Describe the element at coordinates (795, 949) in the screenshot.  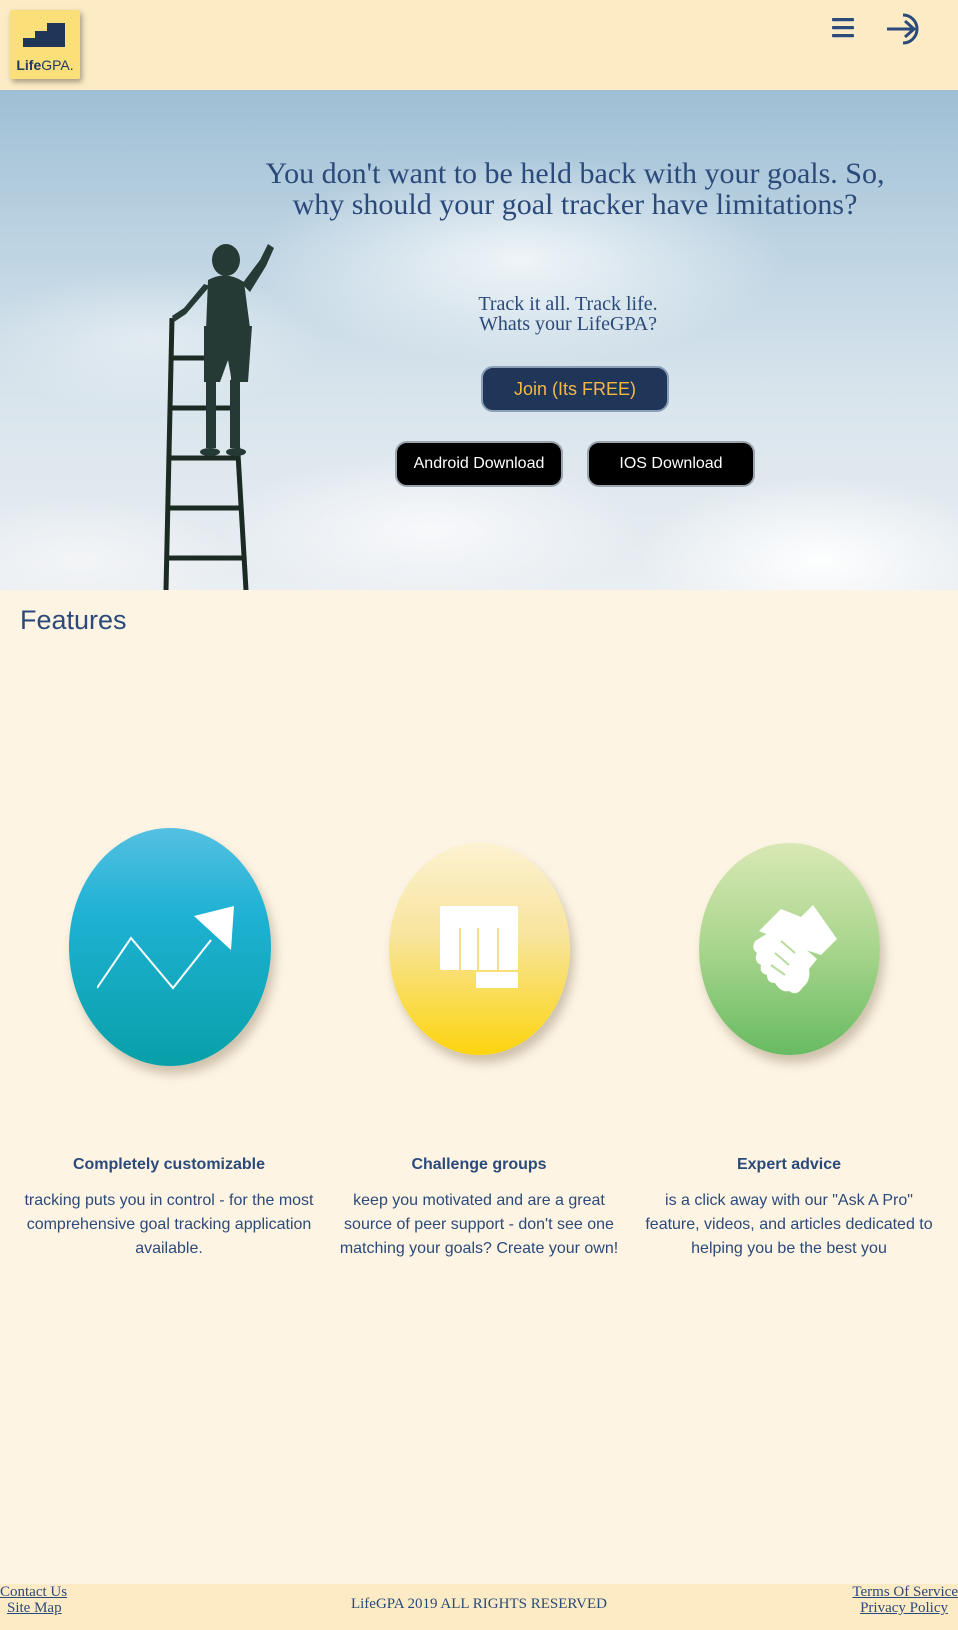
I see `handshake-icon` at that location.